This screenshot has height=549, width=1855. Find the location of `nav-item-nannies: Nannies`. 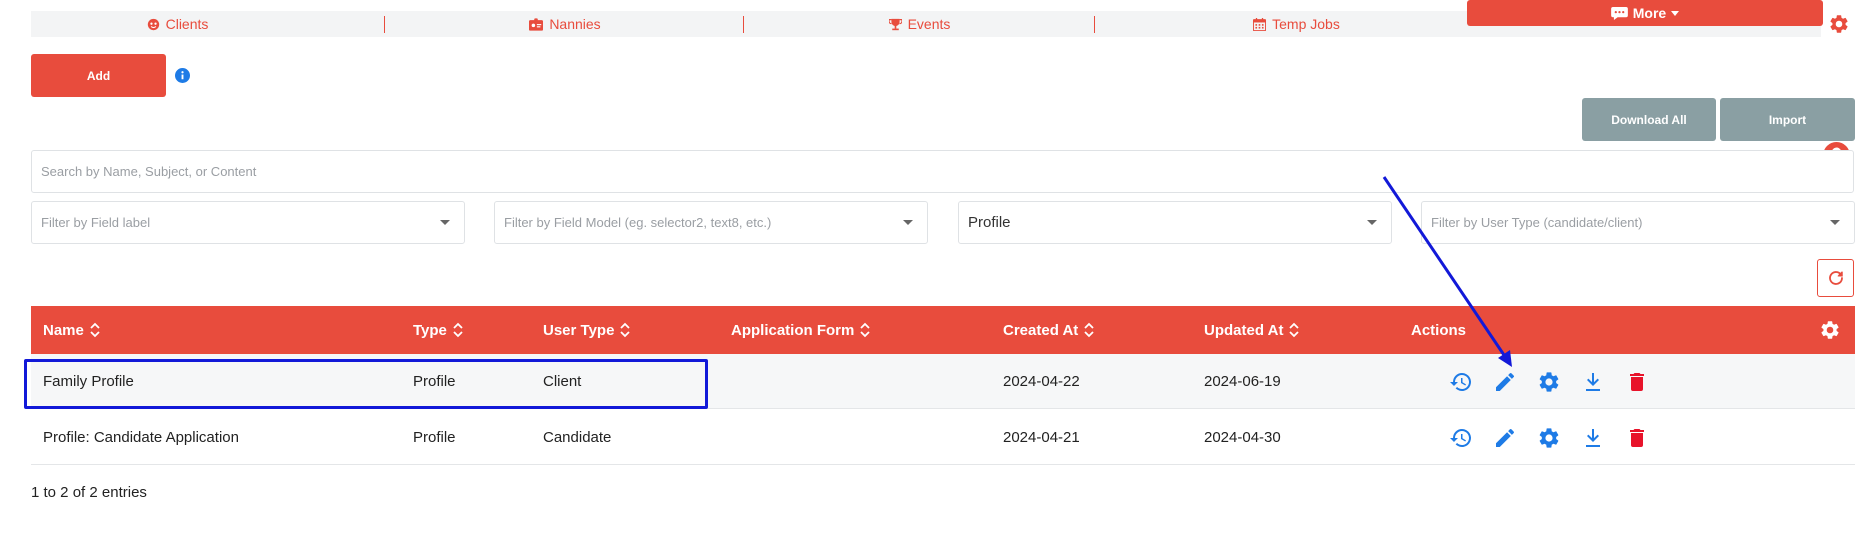

nav-item-nannies: Nannies is located at coordinates (565, 24).